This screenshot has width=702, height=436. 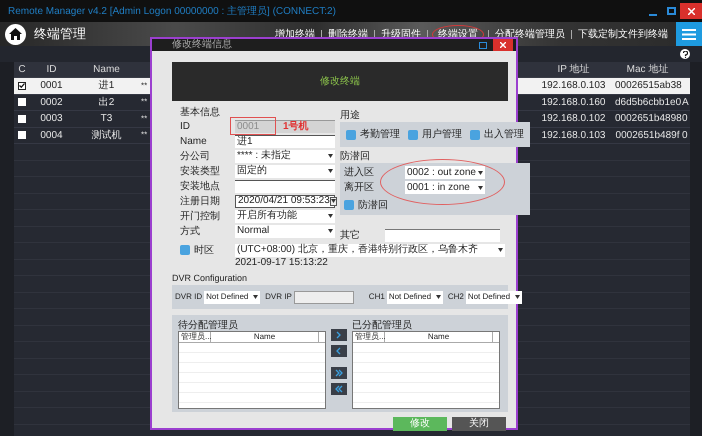 What do you see at coordinates (60, 34) in the screenshot?
I see `page-title: 终端管理` at bounding box center [60, 34].